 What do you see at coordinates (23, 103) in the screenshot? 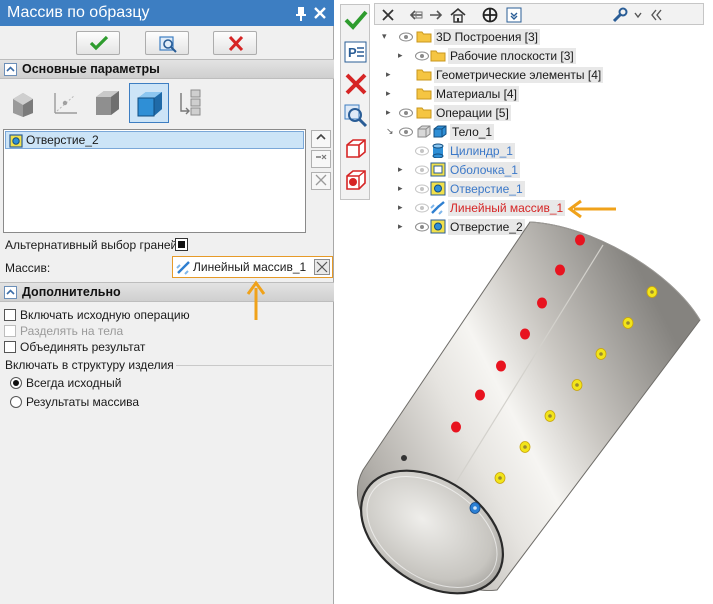
I see `face-mode-icon` at bounding box center [23, 103].